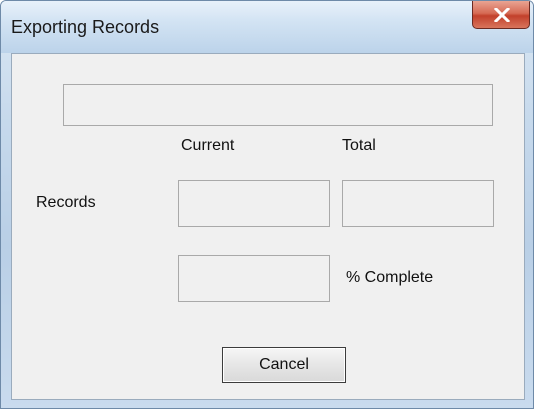 This screenshot has width=534, height=409. What do you see at coordinates (254, 278) in the screenshot?
I see `percent-complete-field` at bounding box center [254, 278].